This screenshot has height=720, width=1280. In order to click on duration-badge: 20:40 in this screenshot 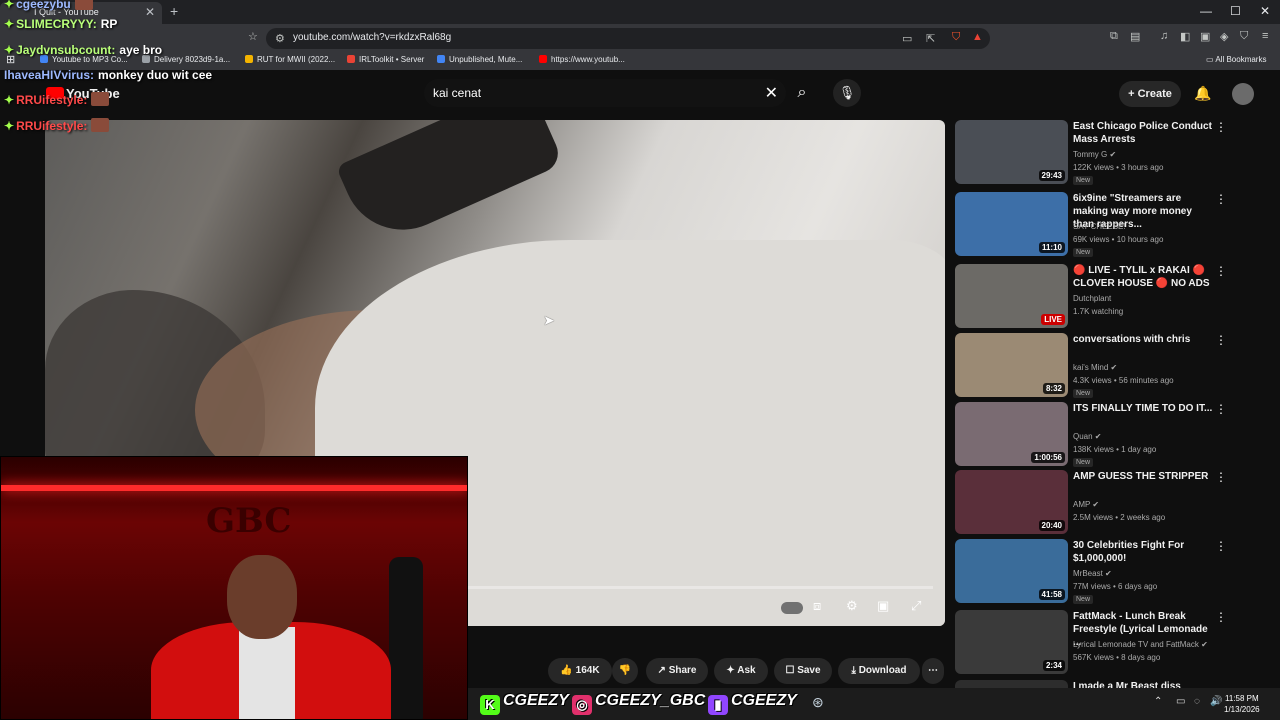, I will do `click(1051, 525)`.